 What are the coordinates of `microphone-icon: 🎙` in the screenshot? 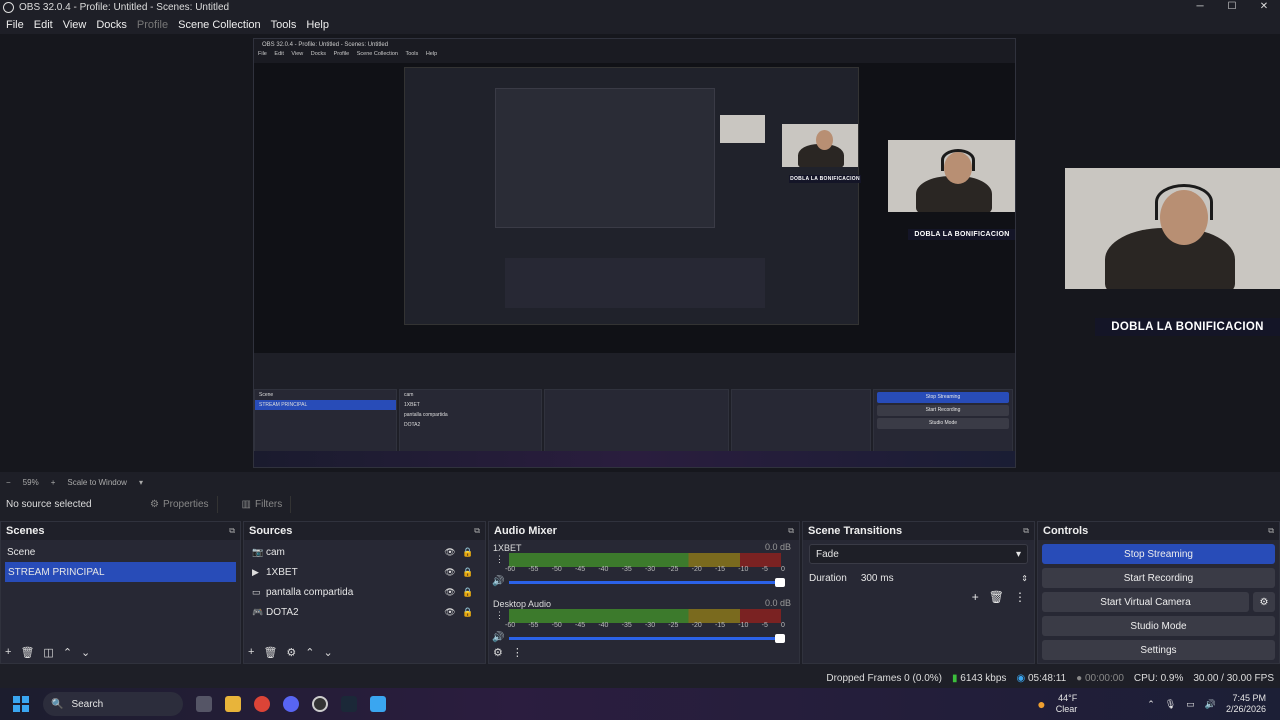 It's located at (1170, 704).